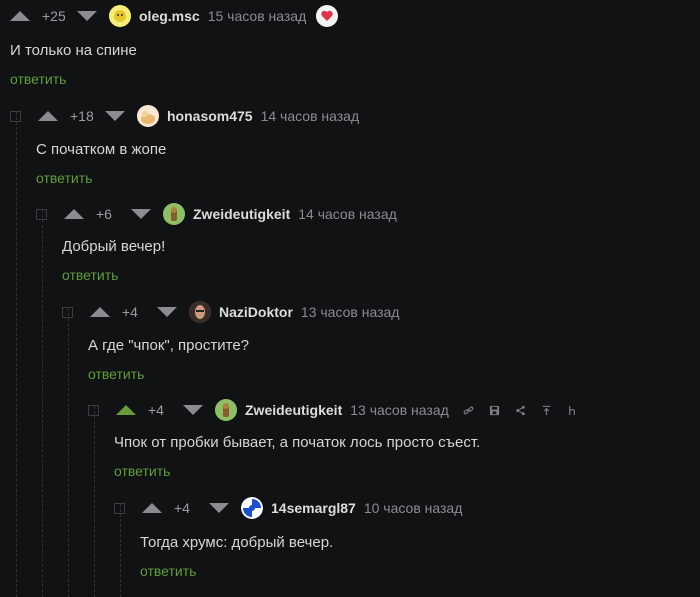  I want to click on comment-header: +4 14semargl87 10 часов назад, so click(288, 508).